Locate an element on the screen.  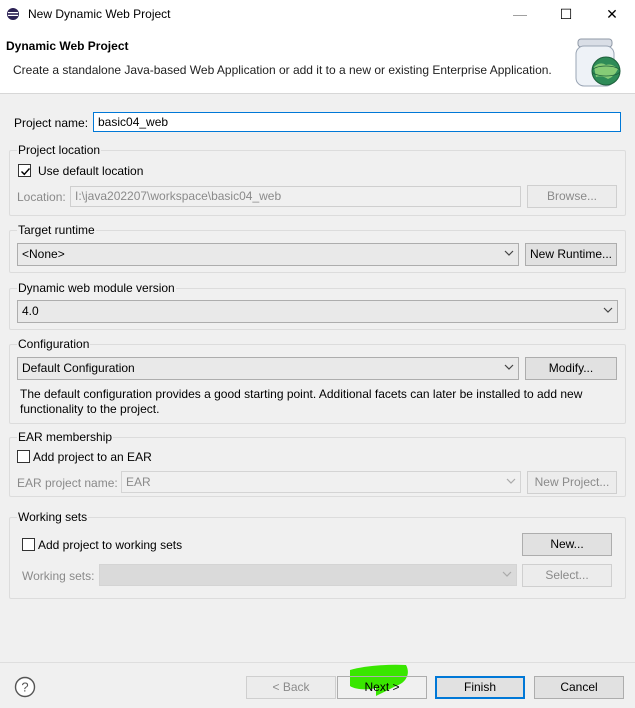
ear-project-name-label: EAR project name: is located at coordinates (67, 483).